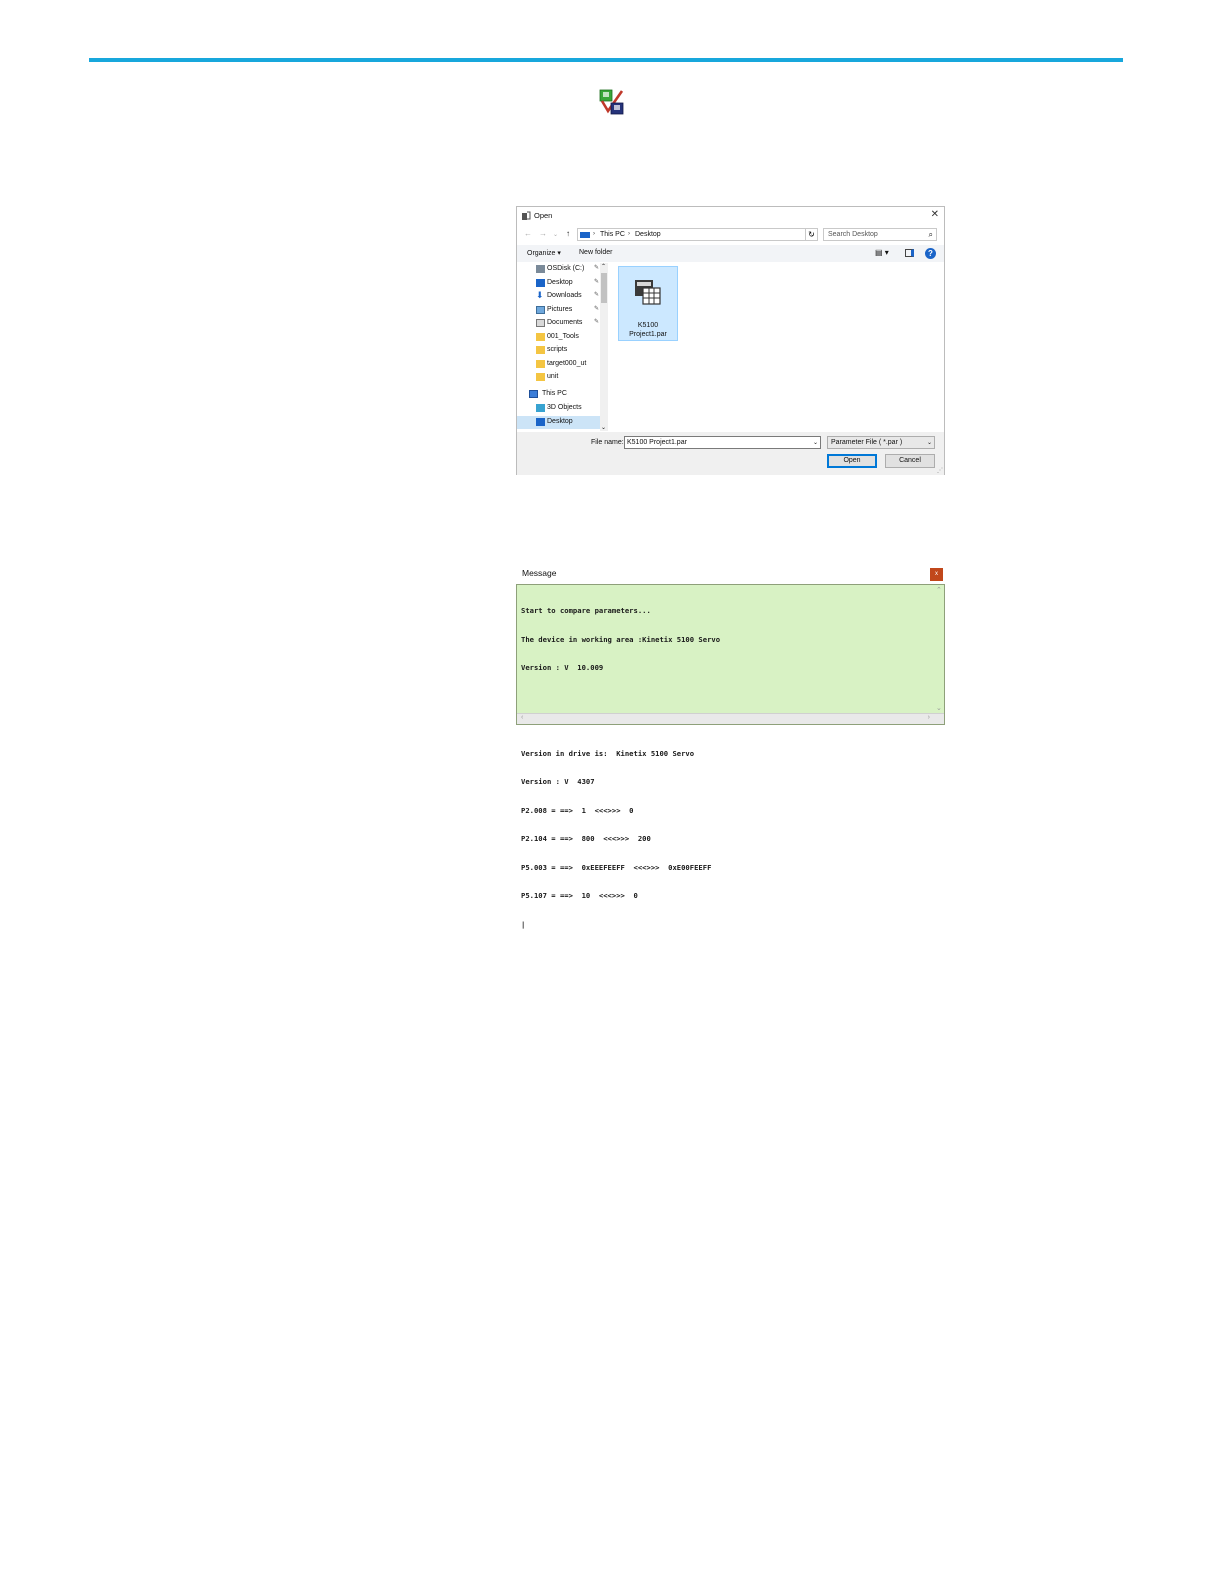  I want to click on address-bar: › This PC › Desktop ⌄, so click(697, 234).